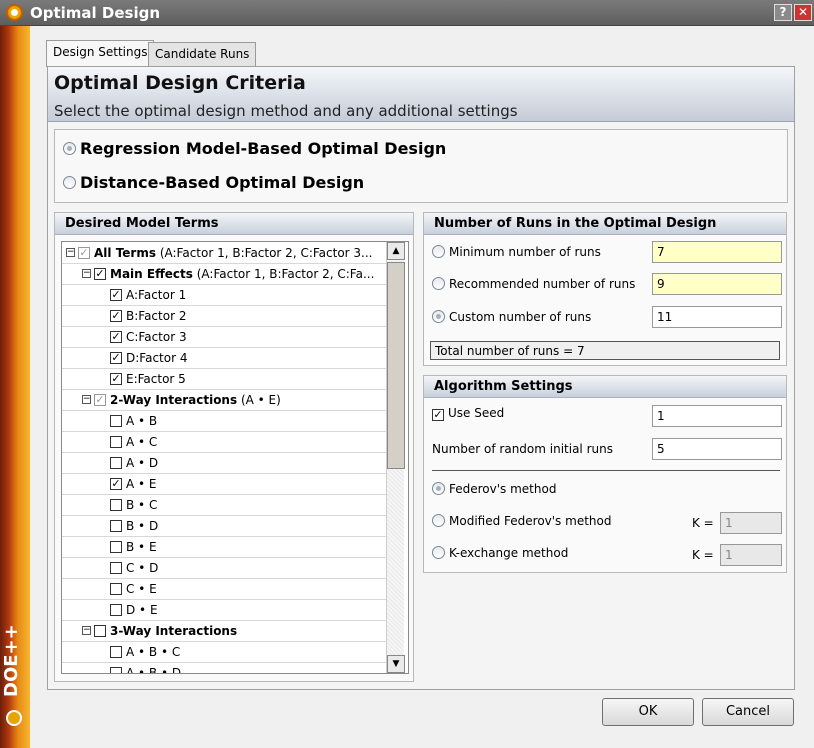 This screenshot has height=748, width=814. I want to click on custom-runs-option: Custom number of runs, so click(511, 320).